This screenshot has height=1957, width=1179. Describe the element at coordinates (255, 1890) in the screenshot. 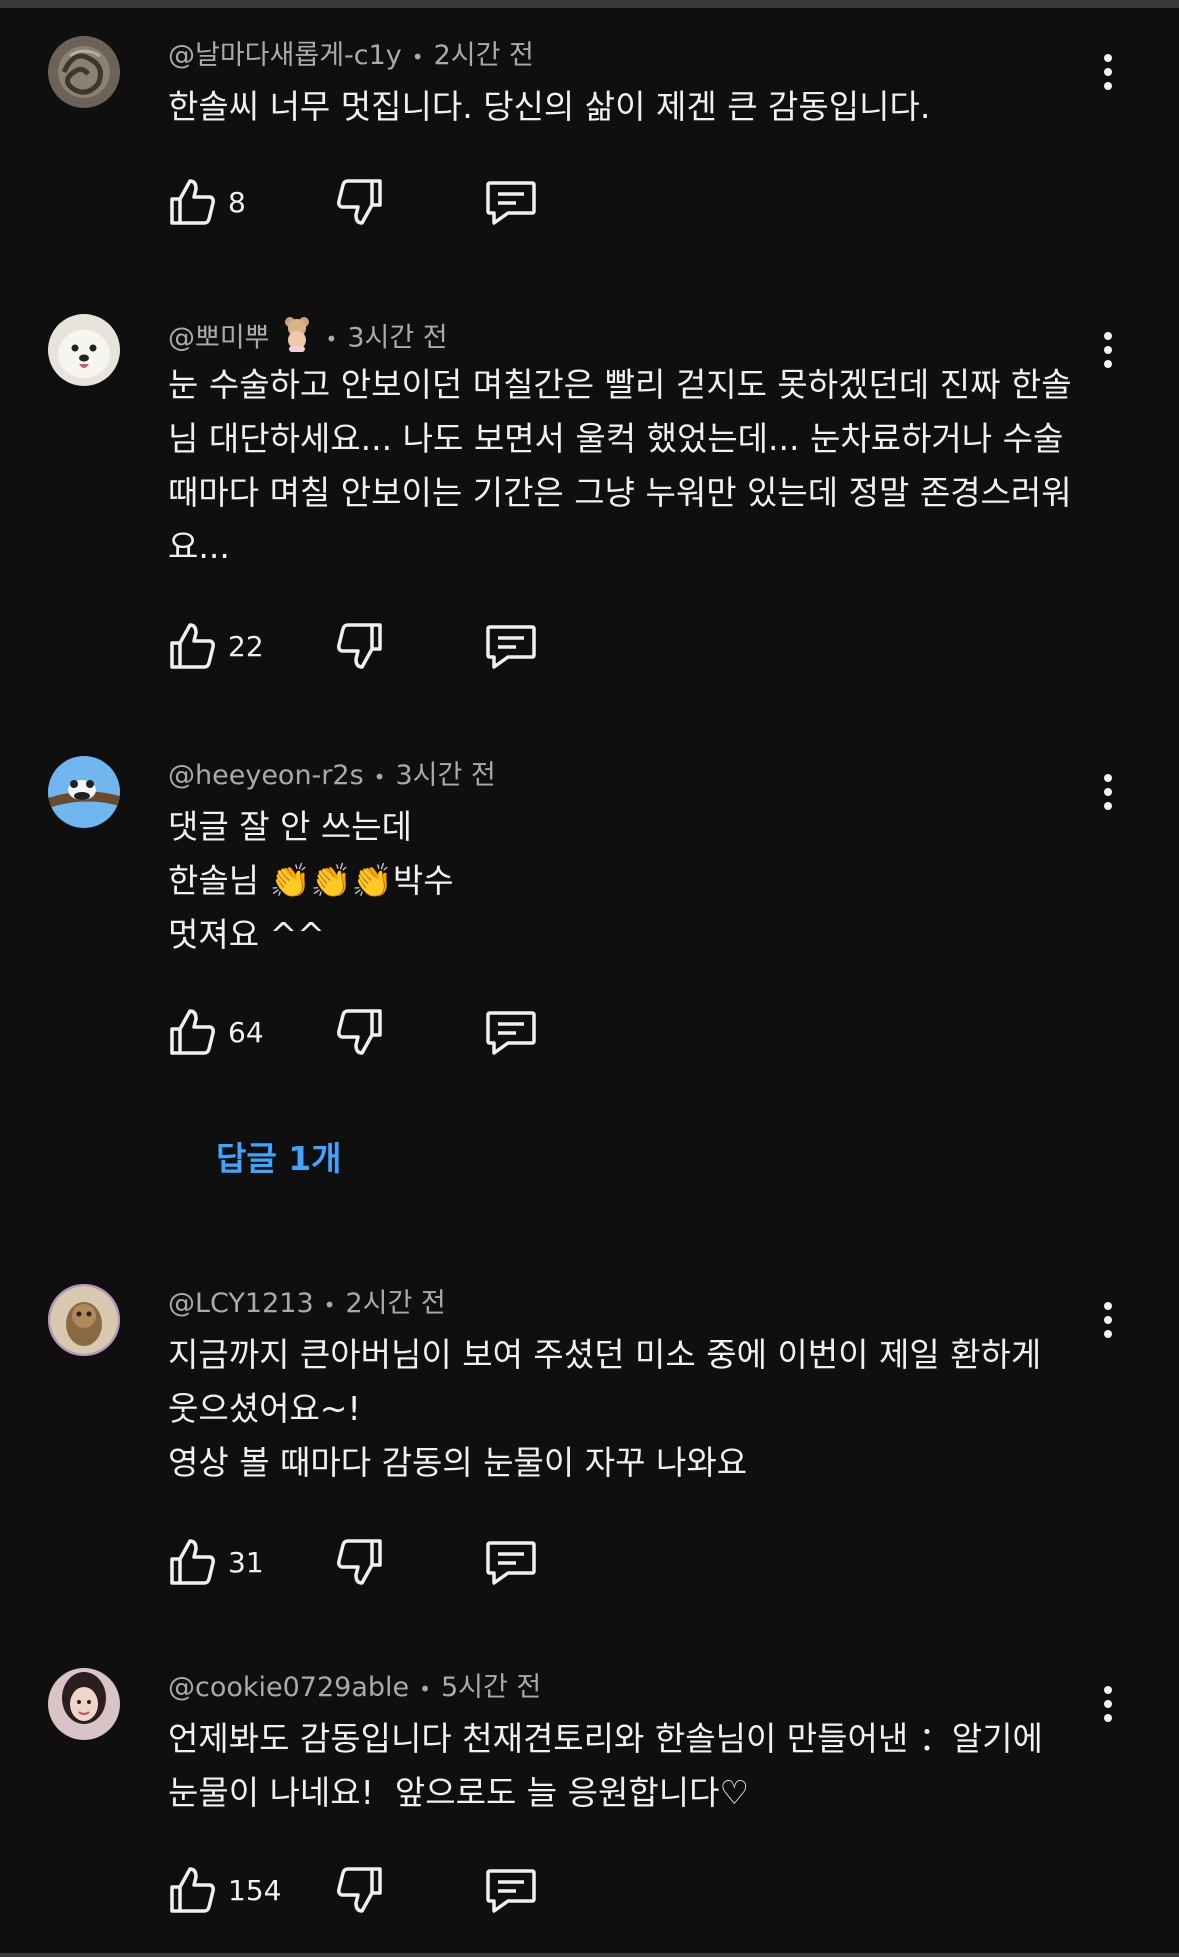

I see `like-count: 154` at that location.